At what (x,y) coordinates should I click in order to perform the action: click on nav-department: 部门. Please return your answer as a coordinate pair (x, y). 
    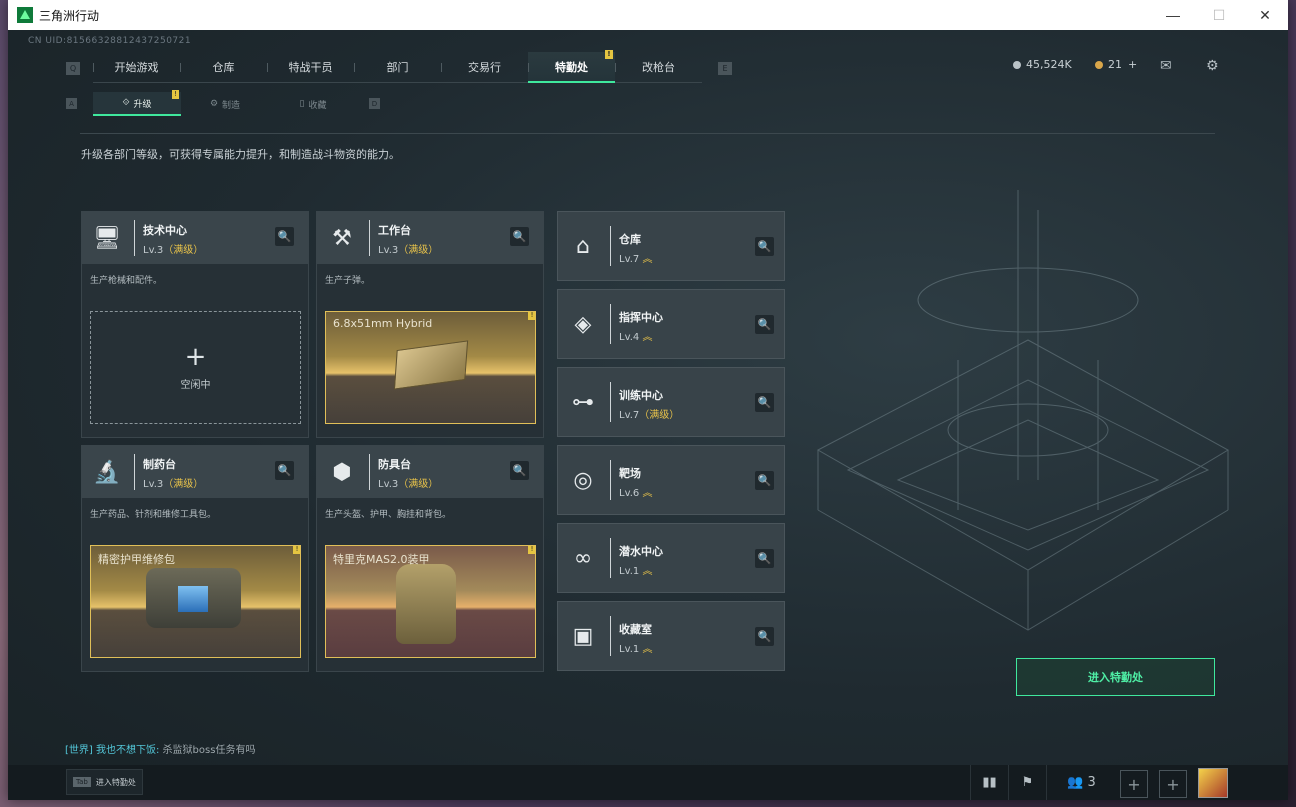
    Looking at the image, I should click on (397, 67).